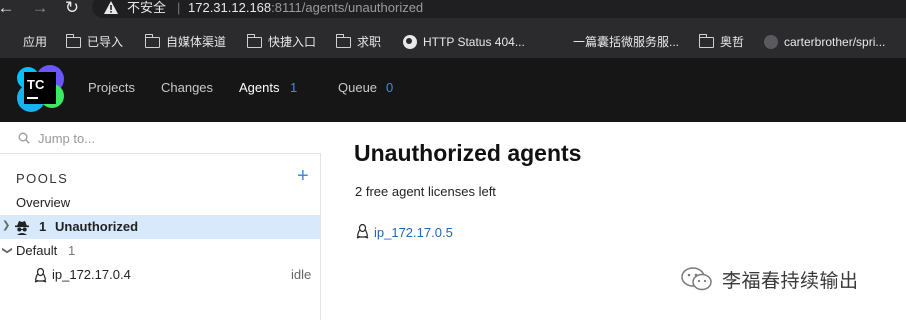 Image resolution: width=906 pixels, height=320 pixels. Describe the element at coordinates (7, 9) in the screenshot. I see `back-arrow-icon: ←` at that location.